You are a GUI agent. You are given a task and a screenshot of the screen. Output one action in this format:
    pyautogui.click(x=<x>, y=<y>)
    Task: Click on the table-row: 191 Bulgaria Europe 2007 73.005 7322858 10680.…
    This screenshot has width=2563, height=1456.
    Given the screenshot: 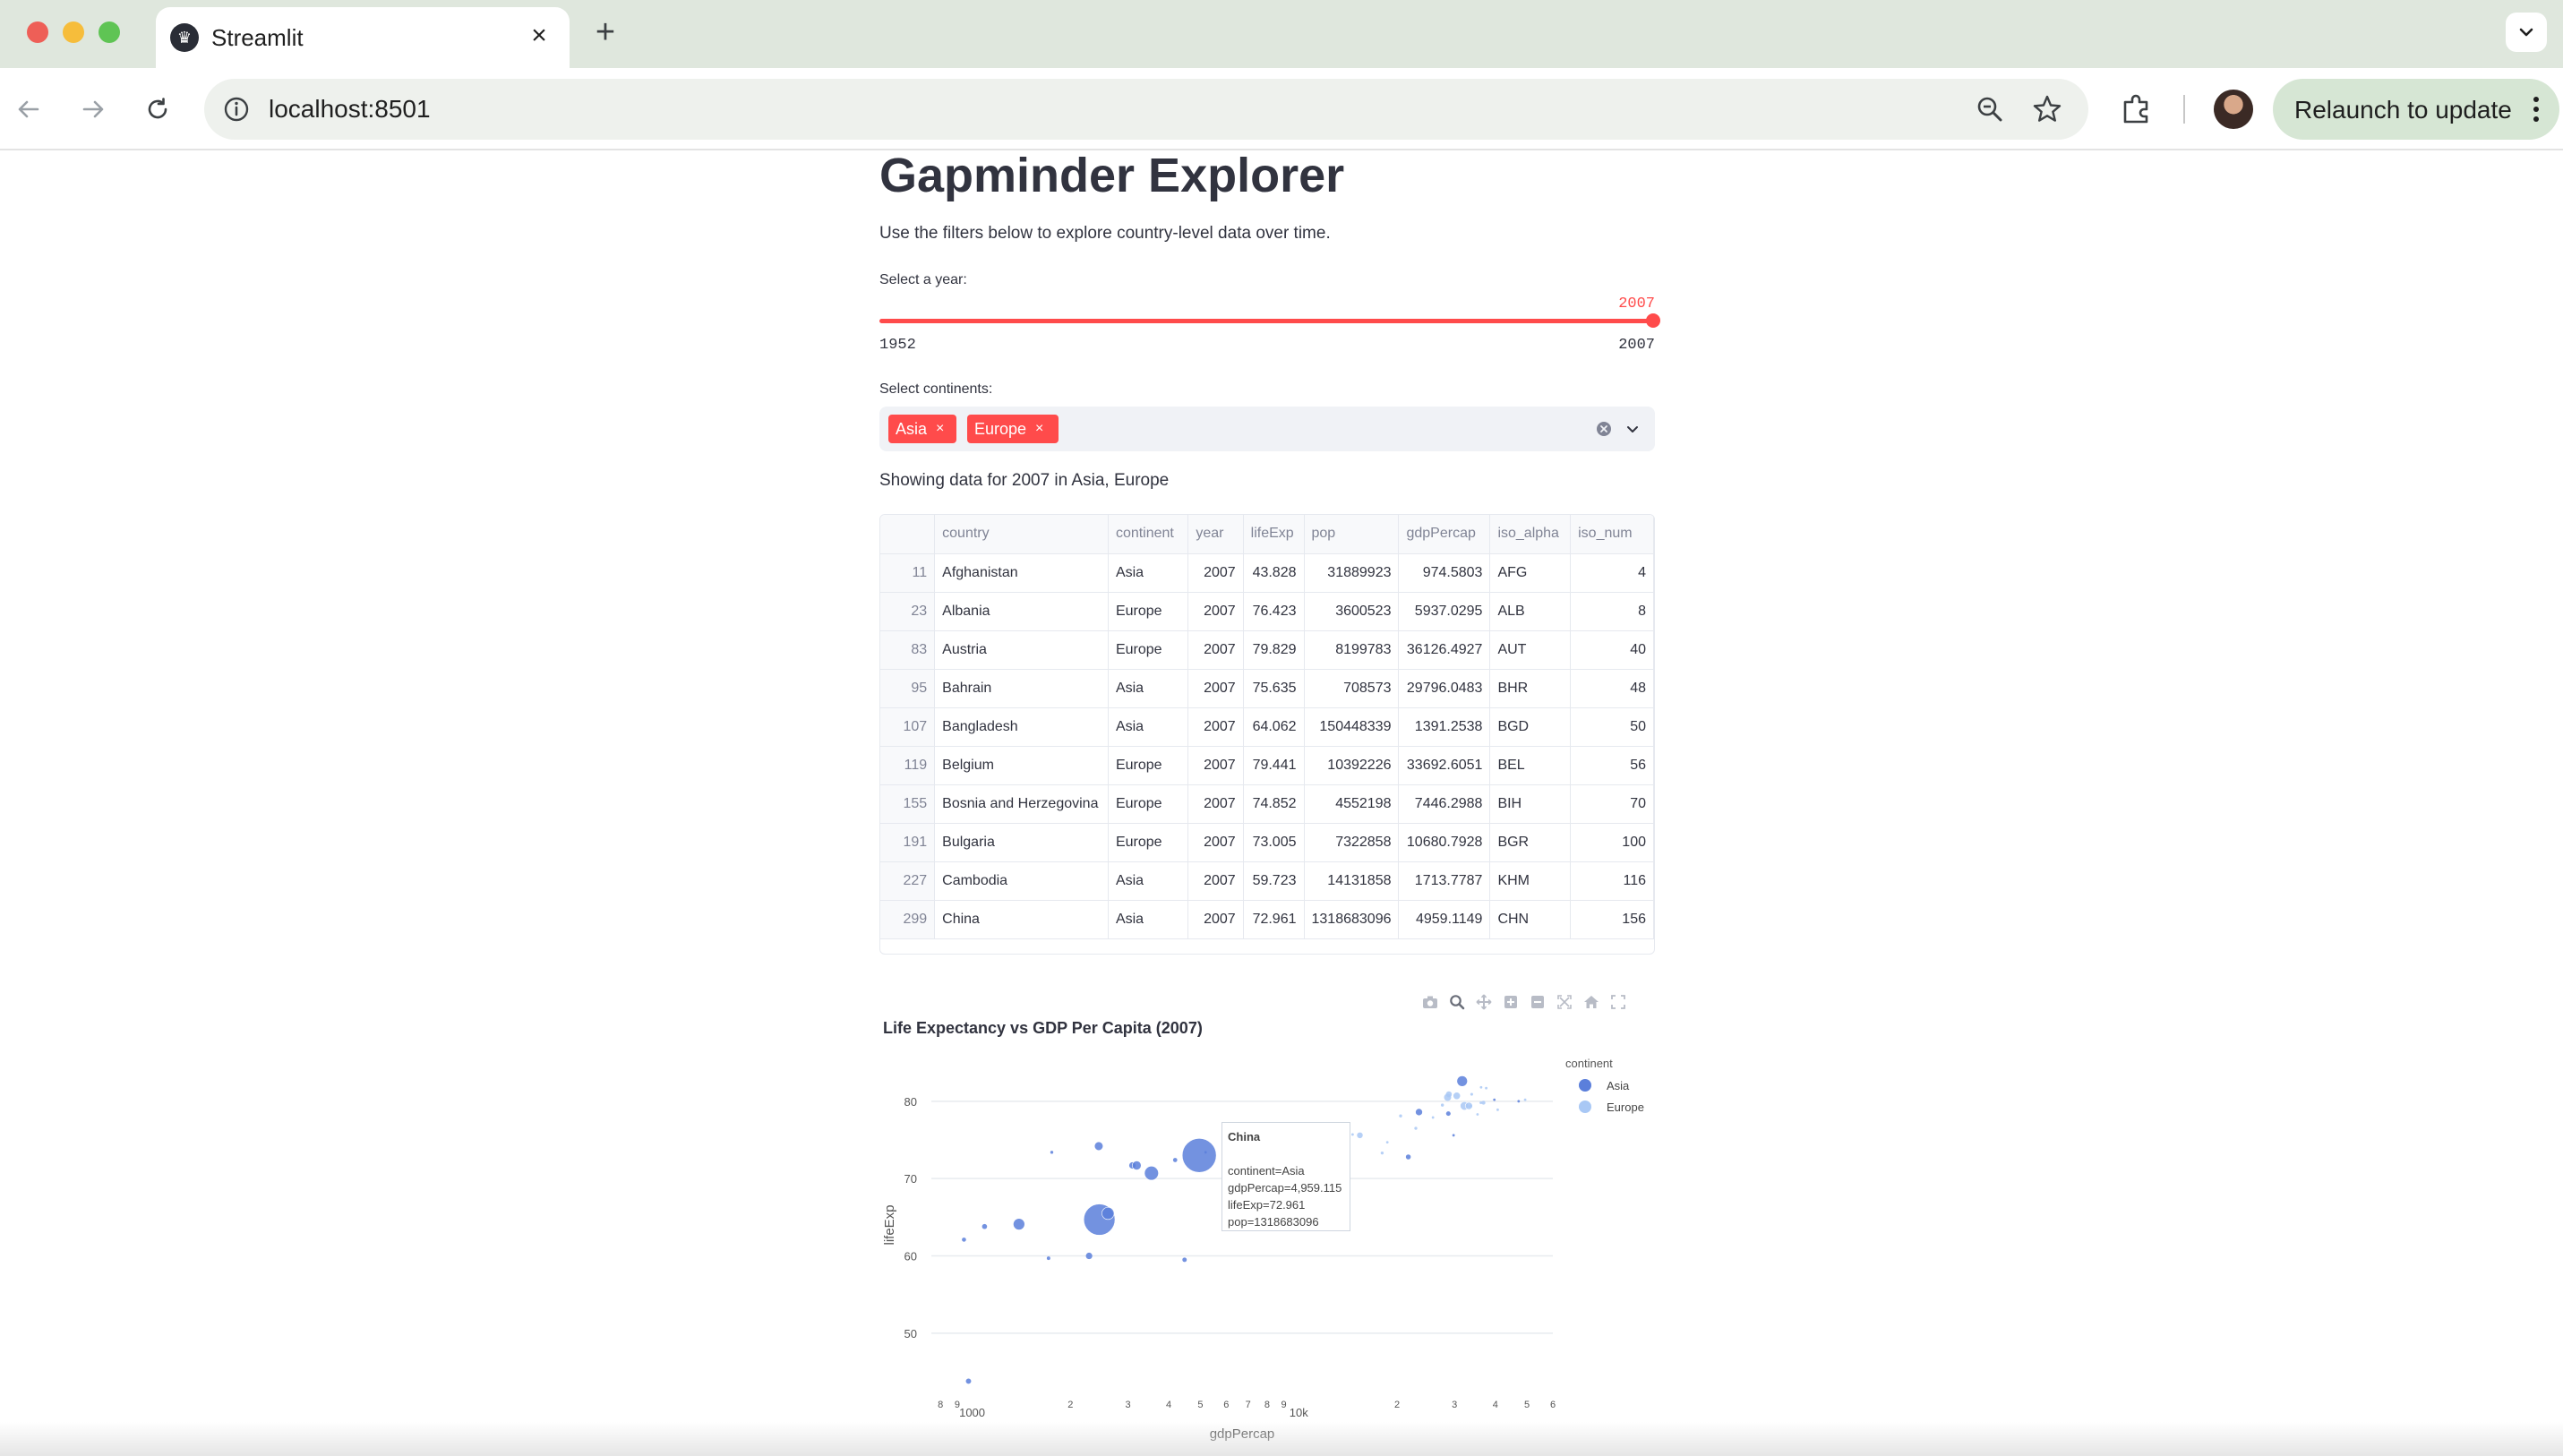 What is the action you would take?
    pyautogui.click(x=1267, y=842)
    